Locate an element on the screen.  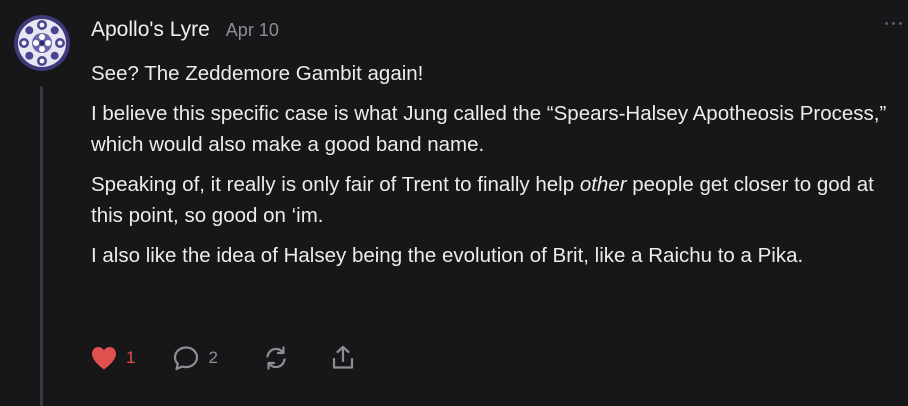
thread-line is located at coordinates (41, 246).